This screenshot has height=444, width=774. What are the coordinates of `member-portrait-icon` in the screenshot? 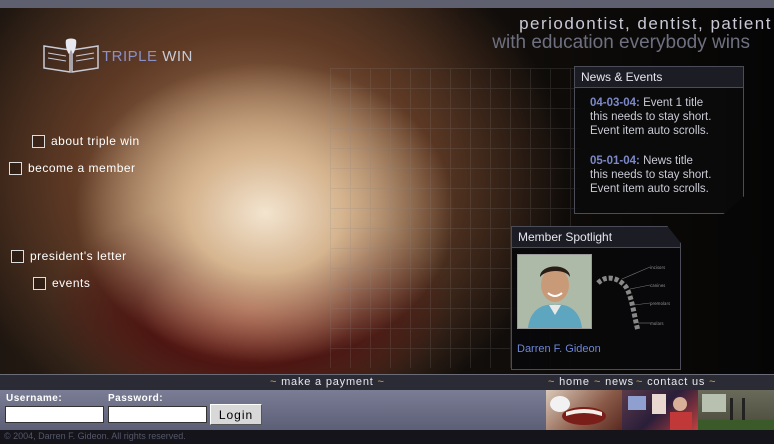 It's located at (554, 291).